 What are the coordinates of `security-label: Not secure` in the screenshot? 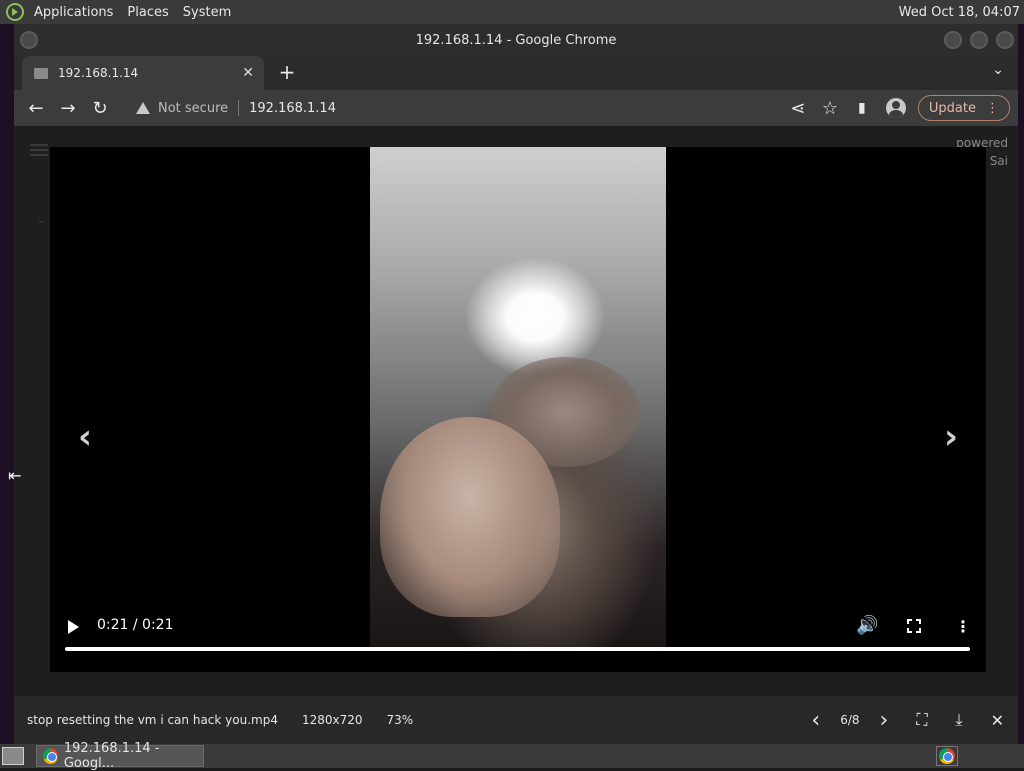 It's located at (193, 108).